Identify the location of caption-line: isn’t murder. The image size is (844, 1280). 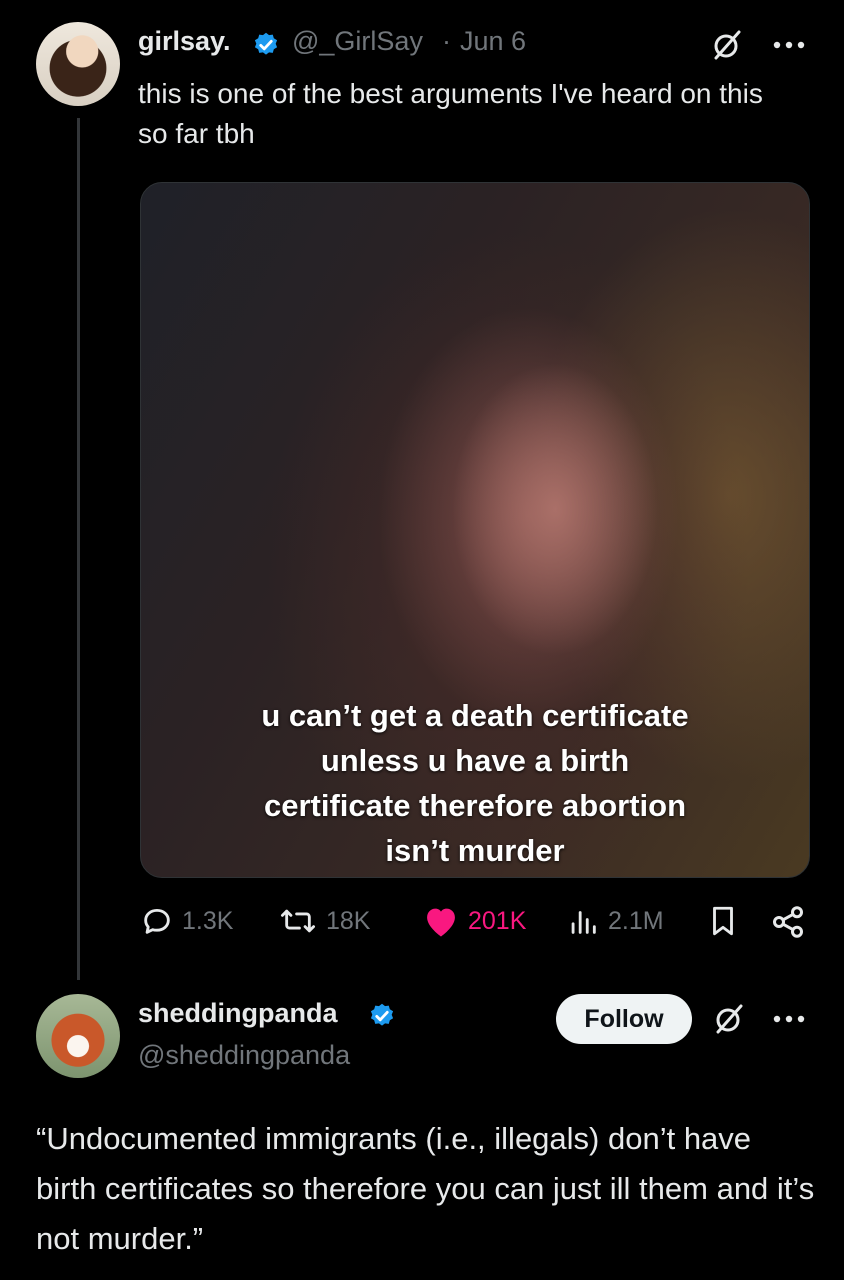
(475, 850).